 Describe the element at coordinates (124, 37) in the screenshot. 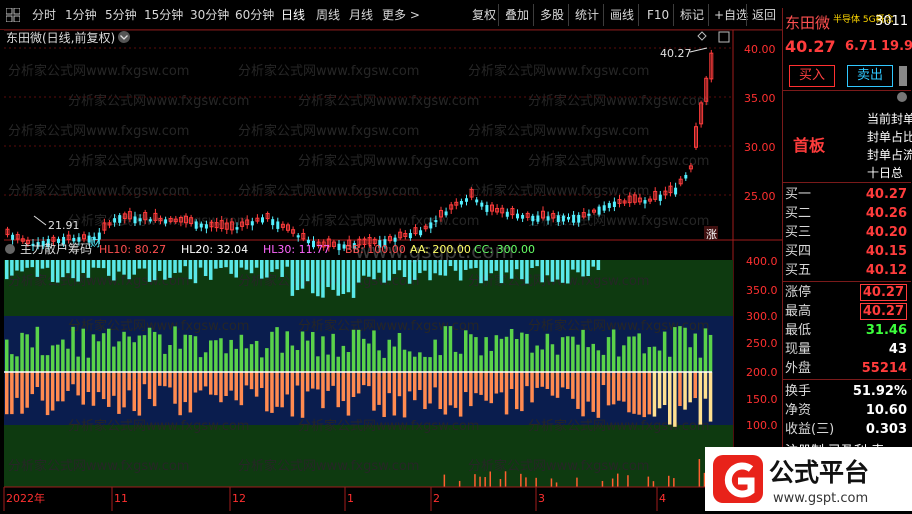

I see `title-dropdown-icon` at that location.